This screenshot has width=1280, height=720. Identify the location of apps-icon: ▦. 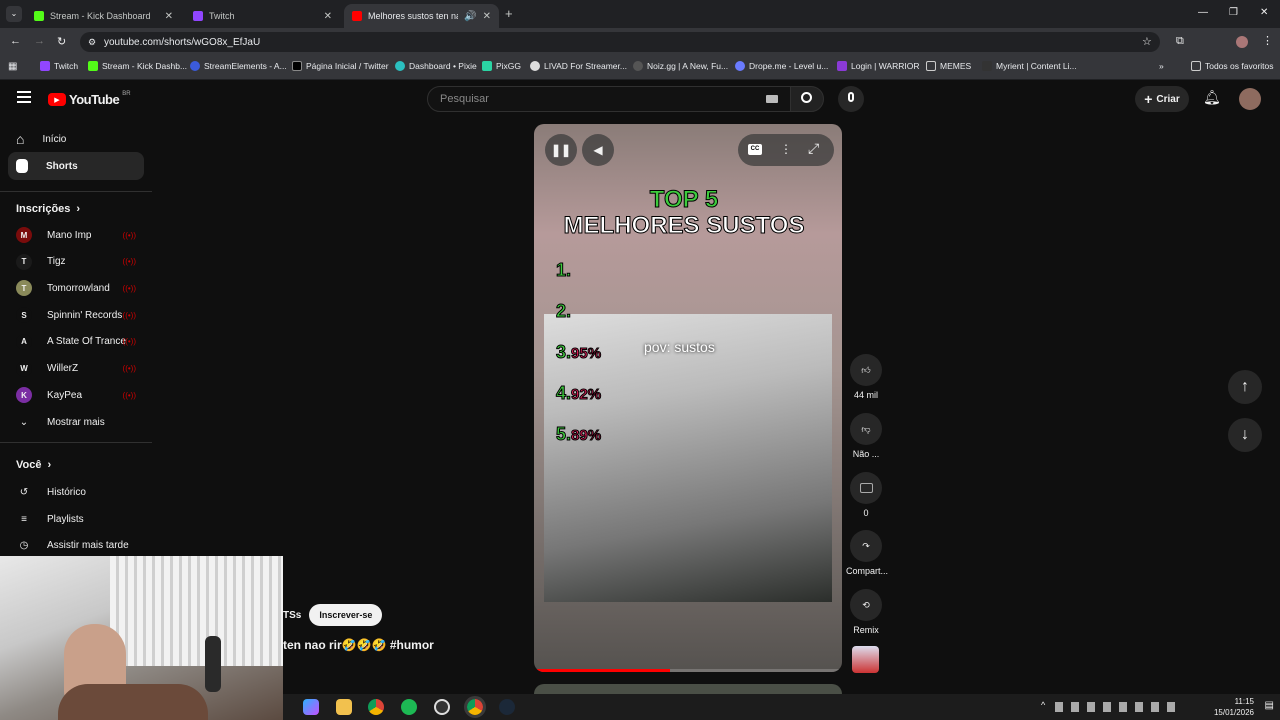
(12, 66).